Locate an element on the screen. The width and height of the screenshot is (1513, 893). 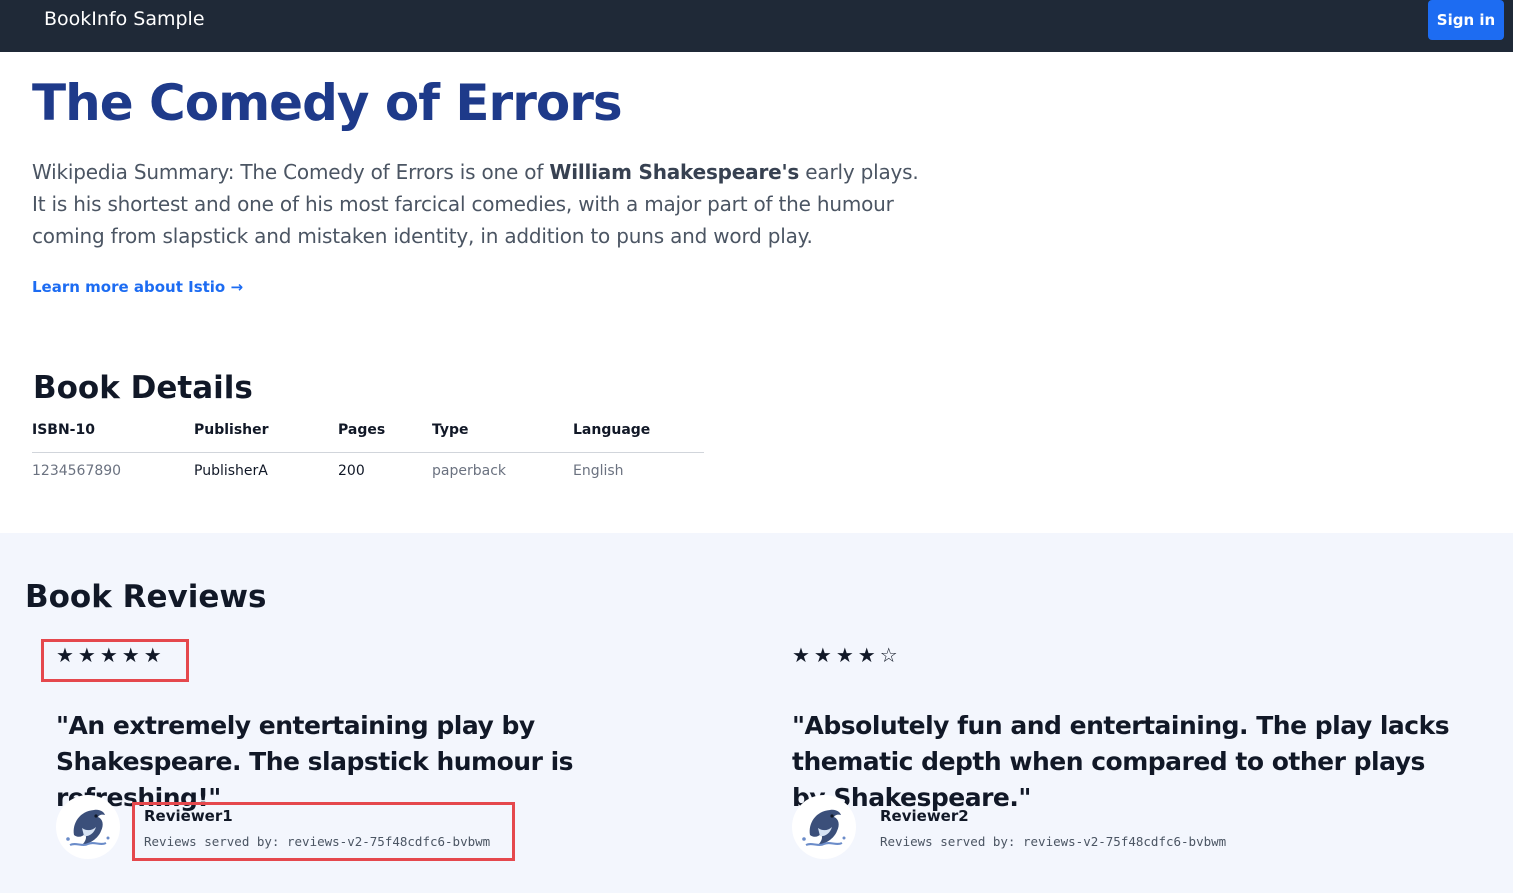
column-language: Language is located at coordinates (638, 432).